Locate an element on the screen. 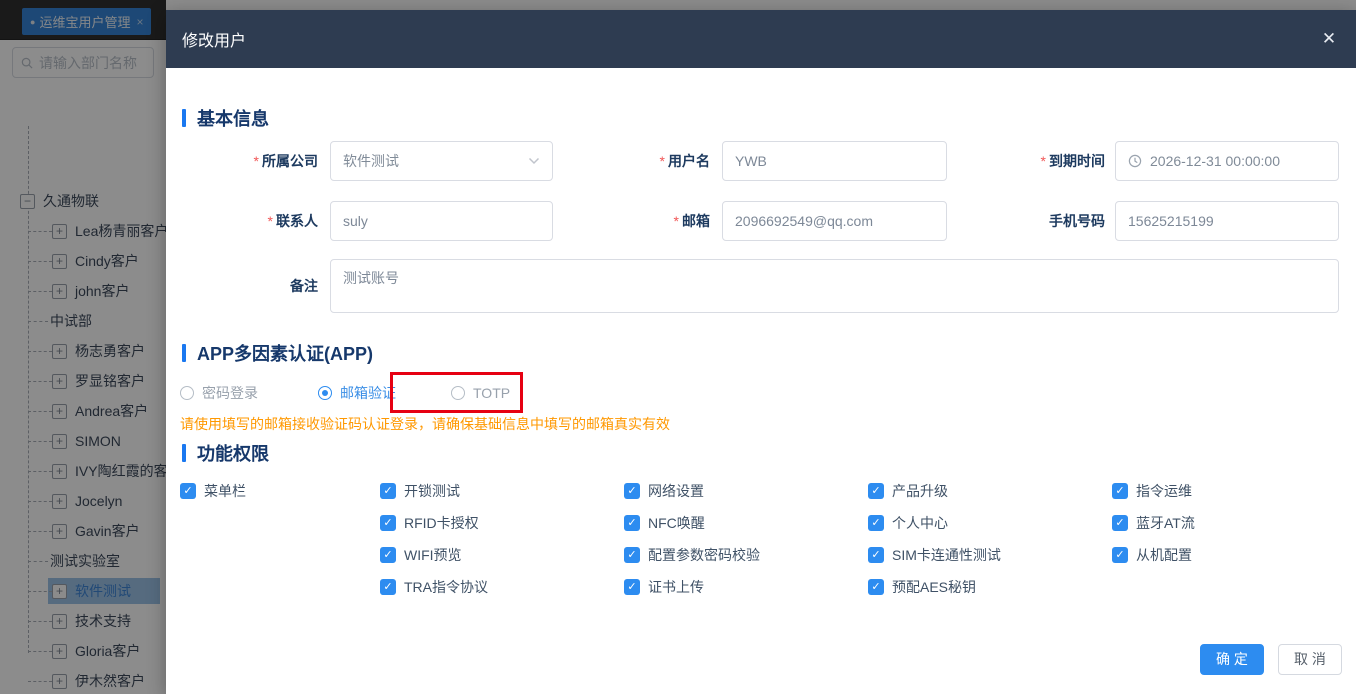 The width and height of the screenshot is (1356, 694). close-icon: ✕ is located at coordinates (1329, 39).